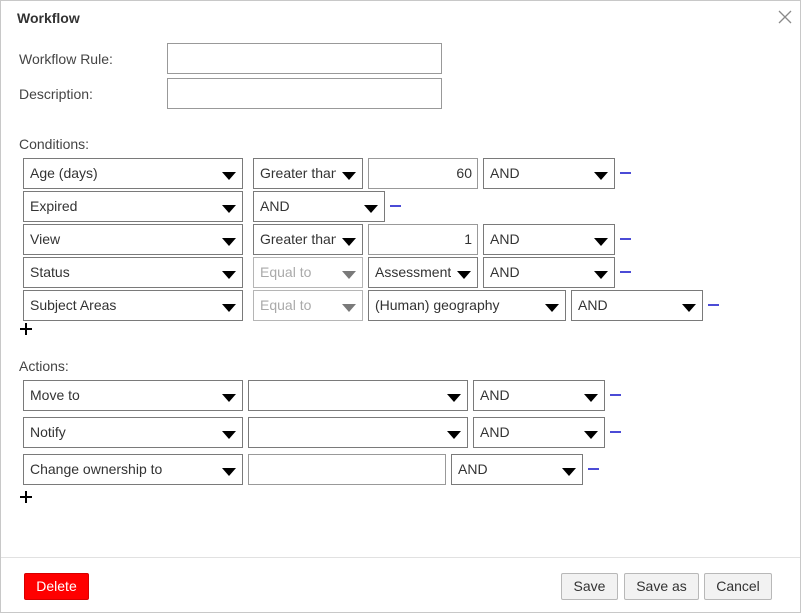 The width and height of the screenshot is (801, 613). I want to click on condition-field-select: Status, so click(133, 272).